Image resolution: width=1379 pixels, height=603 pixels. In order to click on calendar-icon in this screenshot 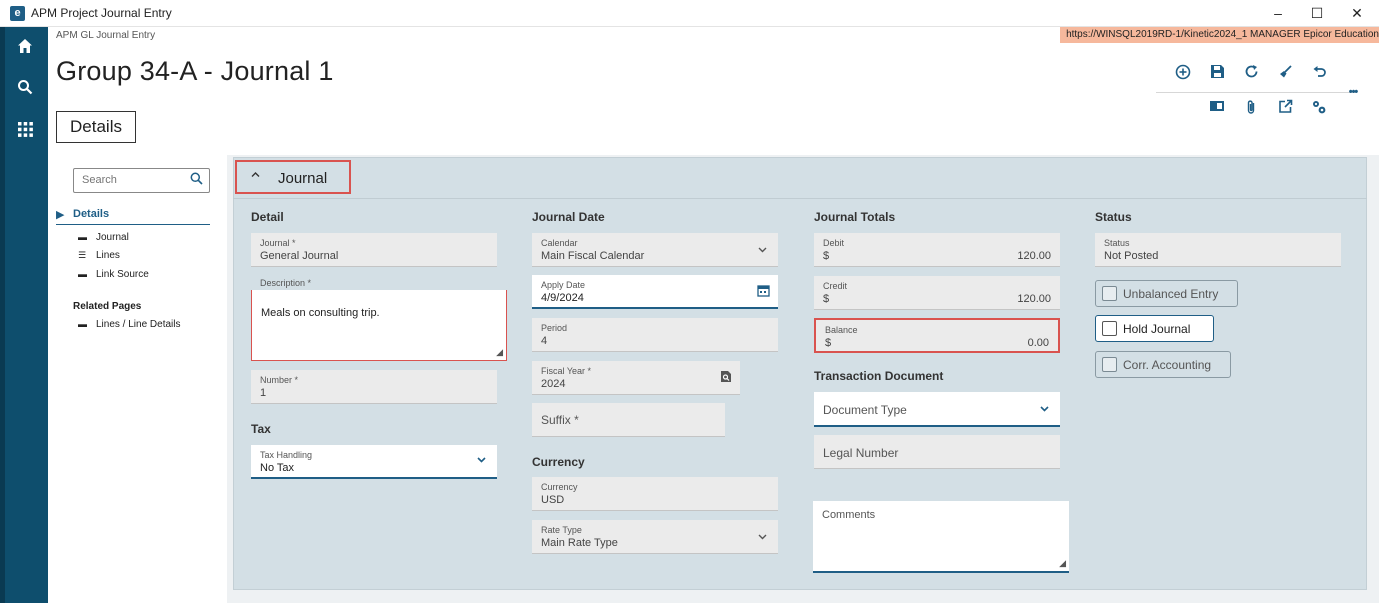, I will do `click(763, 292)`.